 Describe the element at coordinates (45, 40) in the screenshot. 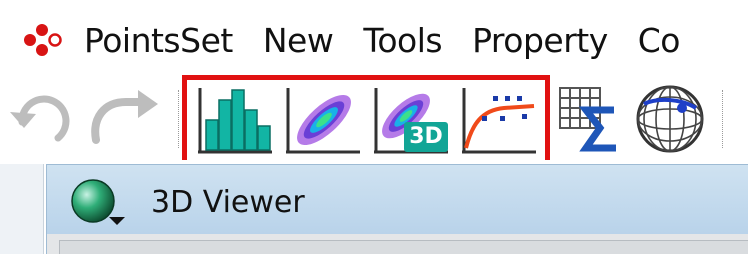

I see `points-scatter-icon` at that location.